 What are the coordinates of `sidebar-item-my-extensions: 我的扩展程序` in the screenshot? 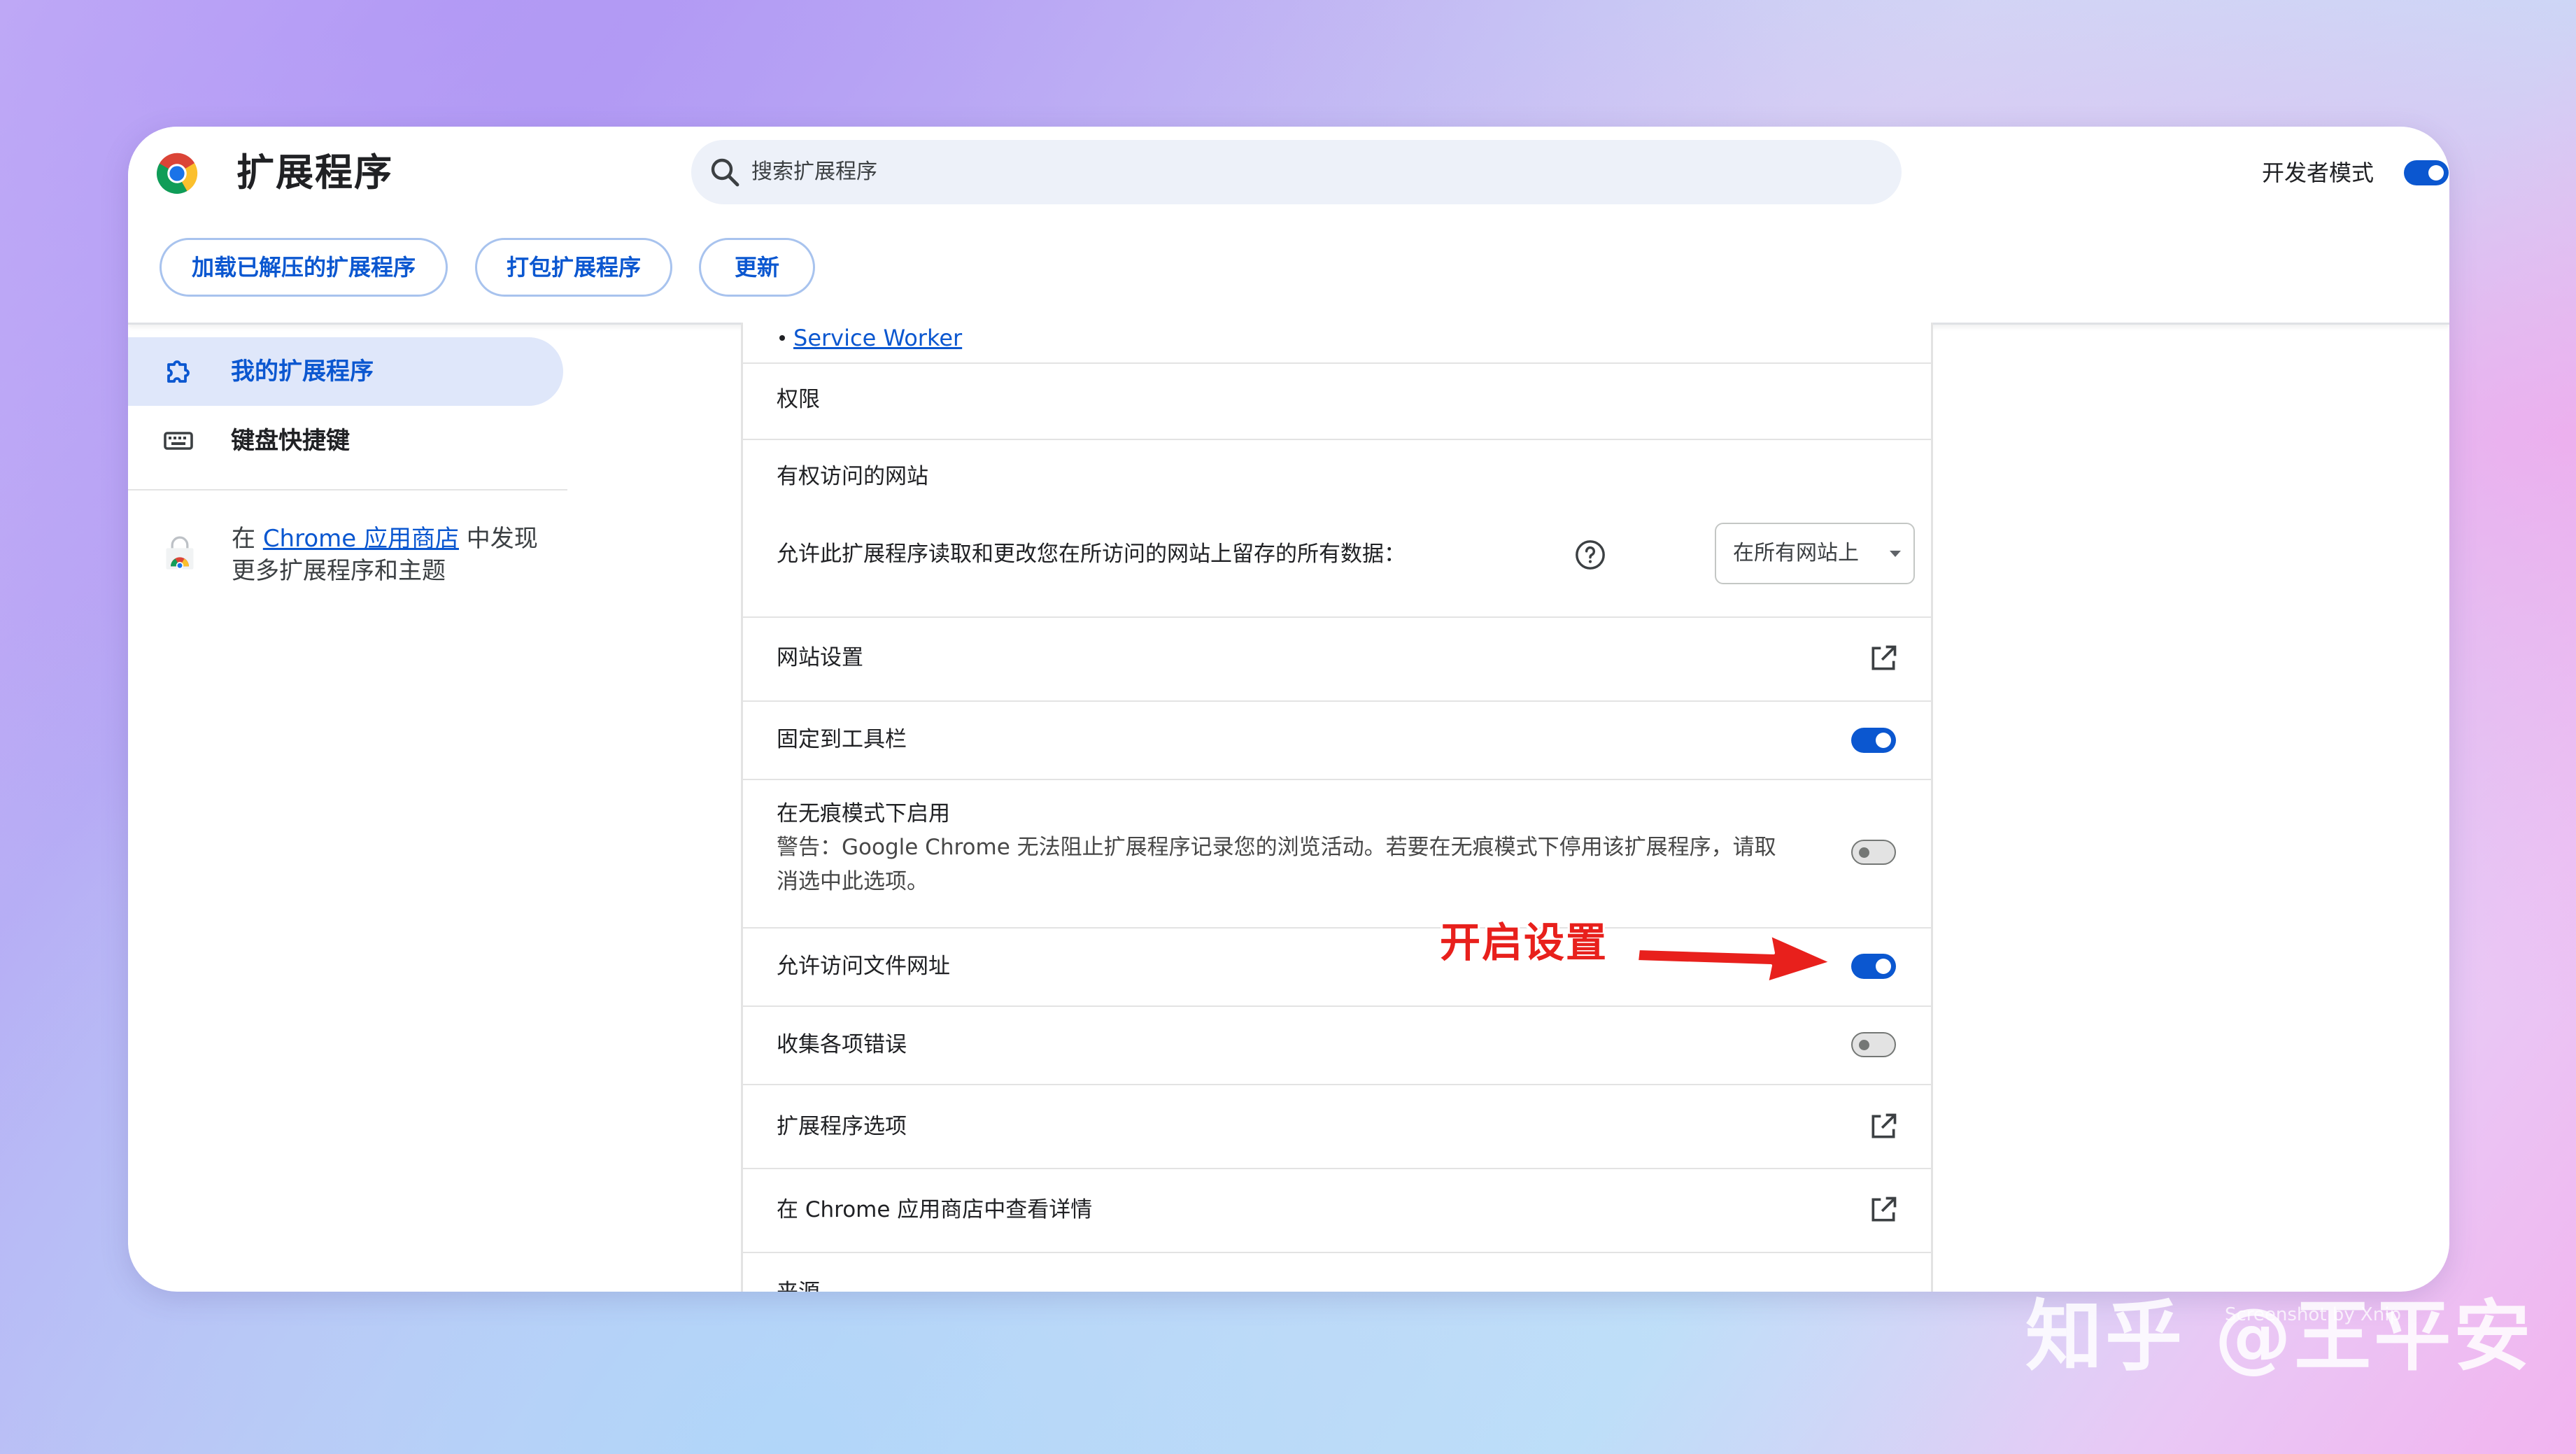 It's located at (345, 372).